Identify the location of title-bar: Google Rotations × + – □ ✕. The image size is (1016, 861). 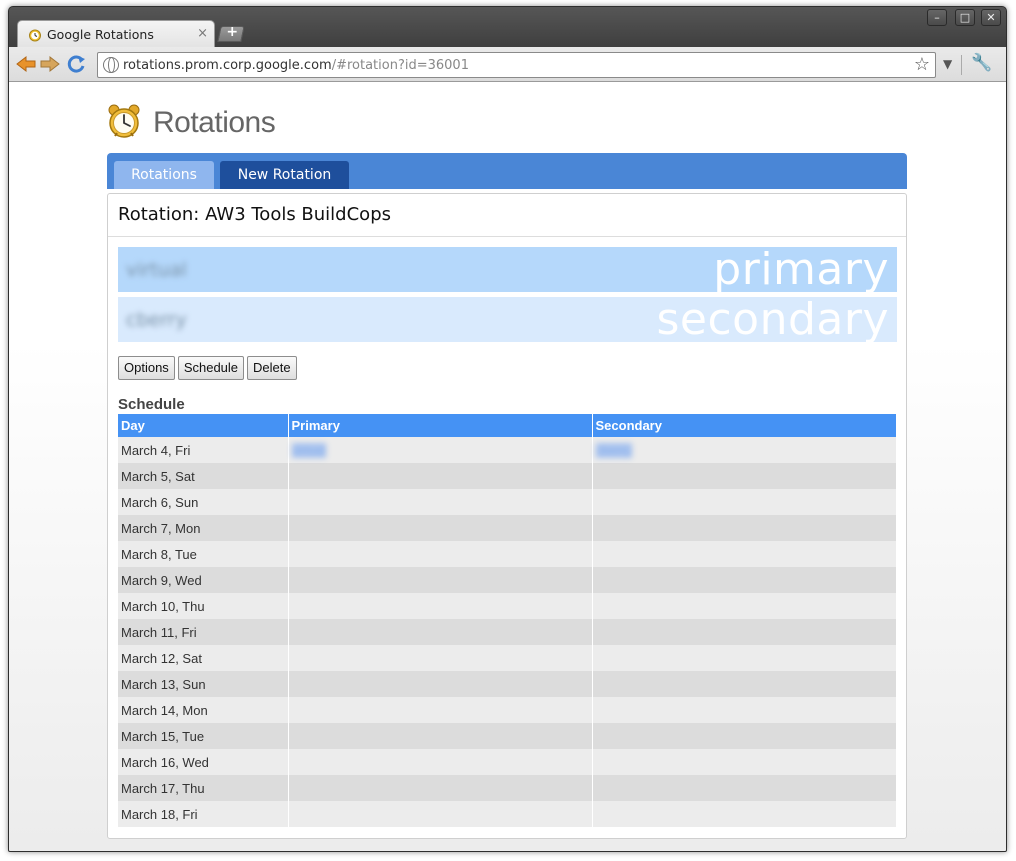
(507, 27).